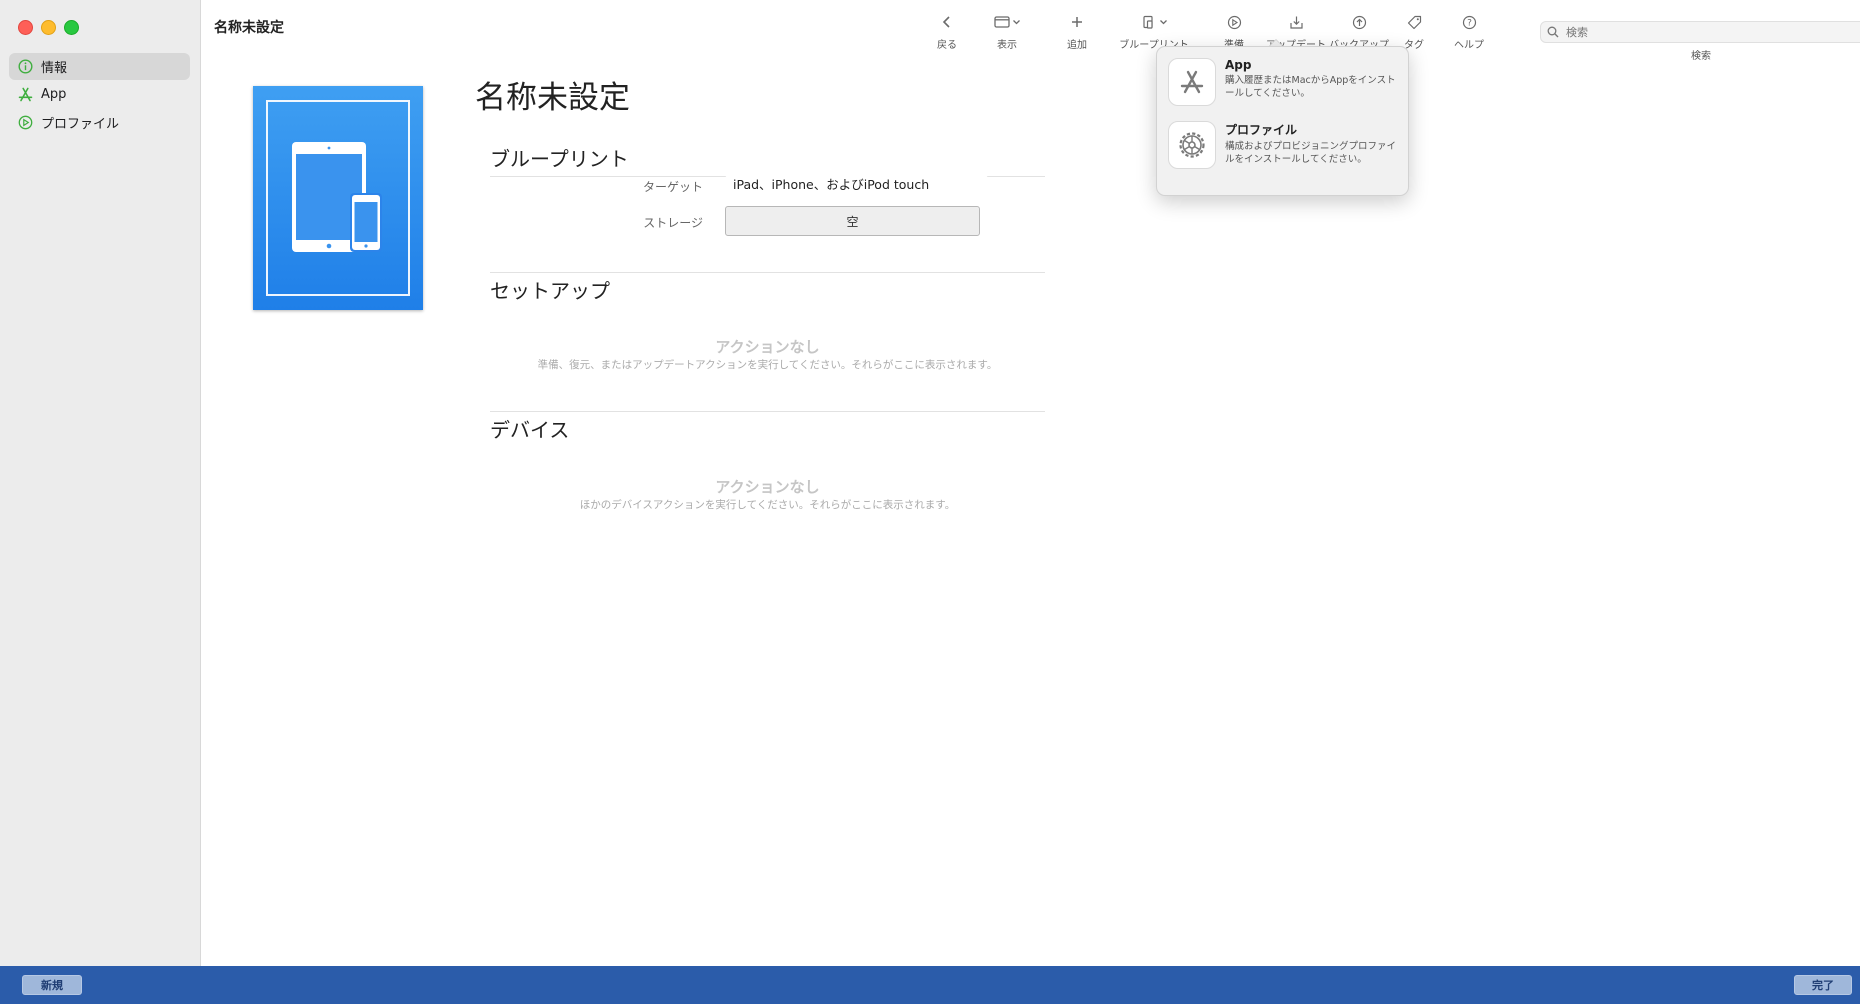 The height and width of the screenshot is (1004, 1860). I want to click on toolbar-add-button: 追加, so click(1077, 31).